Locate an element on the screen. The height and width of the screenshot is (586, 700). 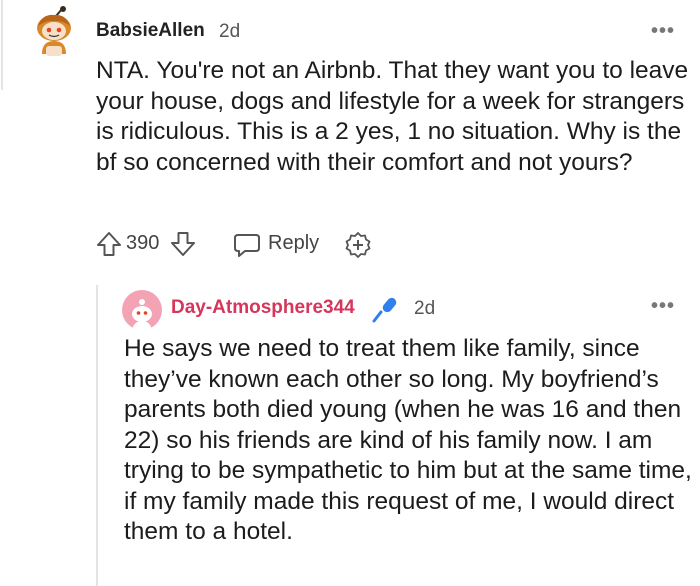
reply-author: Day-Atmosphere344 is located at coordinates (263, 308).